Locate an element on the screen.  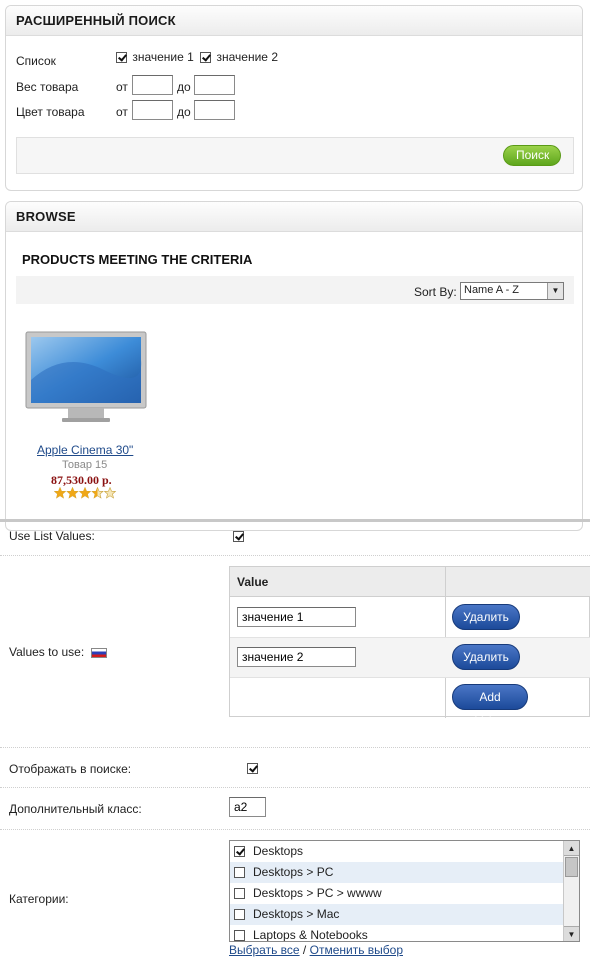
scroll-thumb is located at coordinates (571, 867).